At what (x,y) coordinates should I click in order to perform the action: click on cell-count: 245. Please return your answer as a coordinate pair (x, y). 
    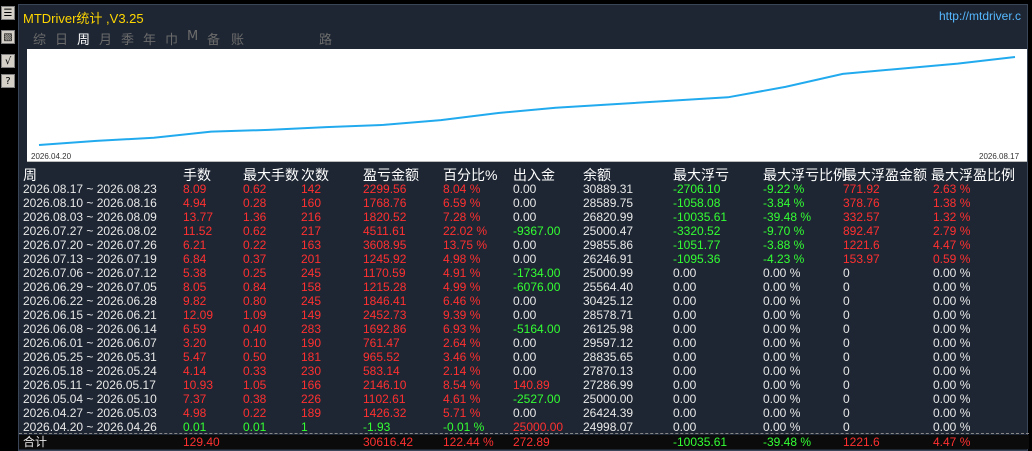
    Looking at the image, I should click on (311, 301).